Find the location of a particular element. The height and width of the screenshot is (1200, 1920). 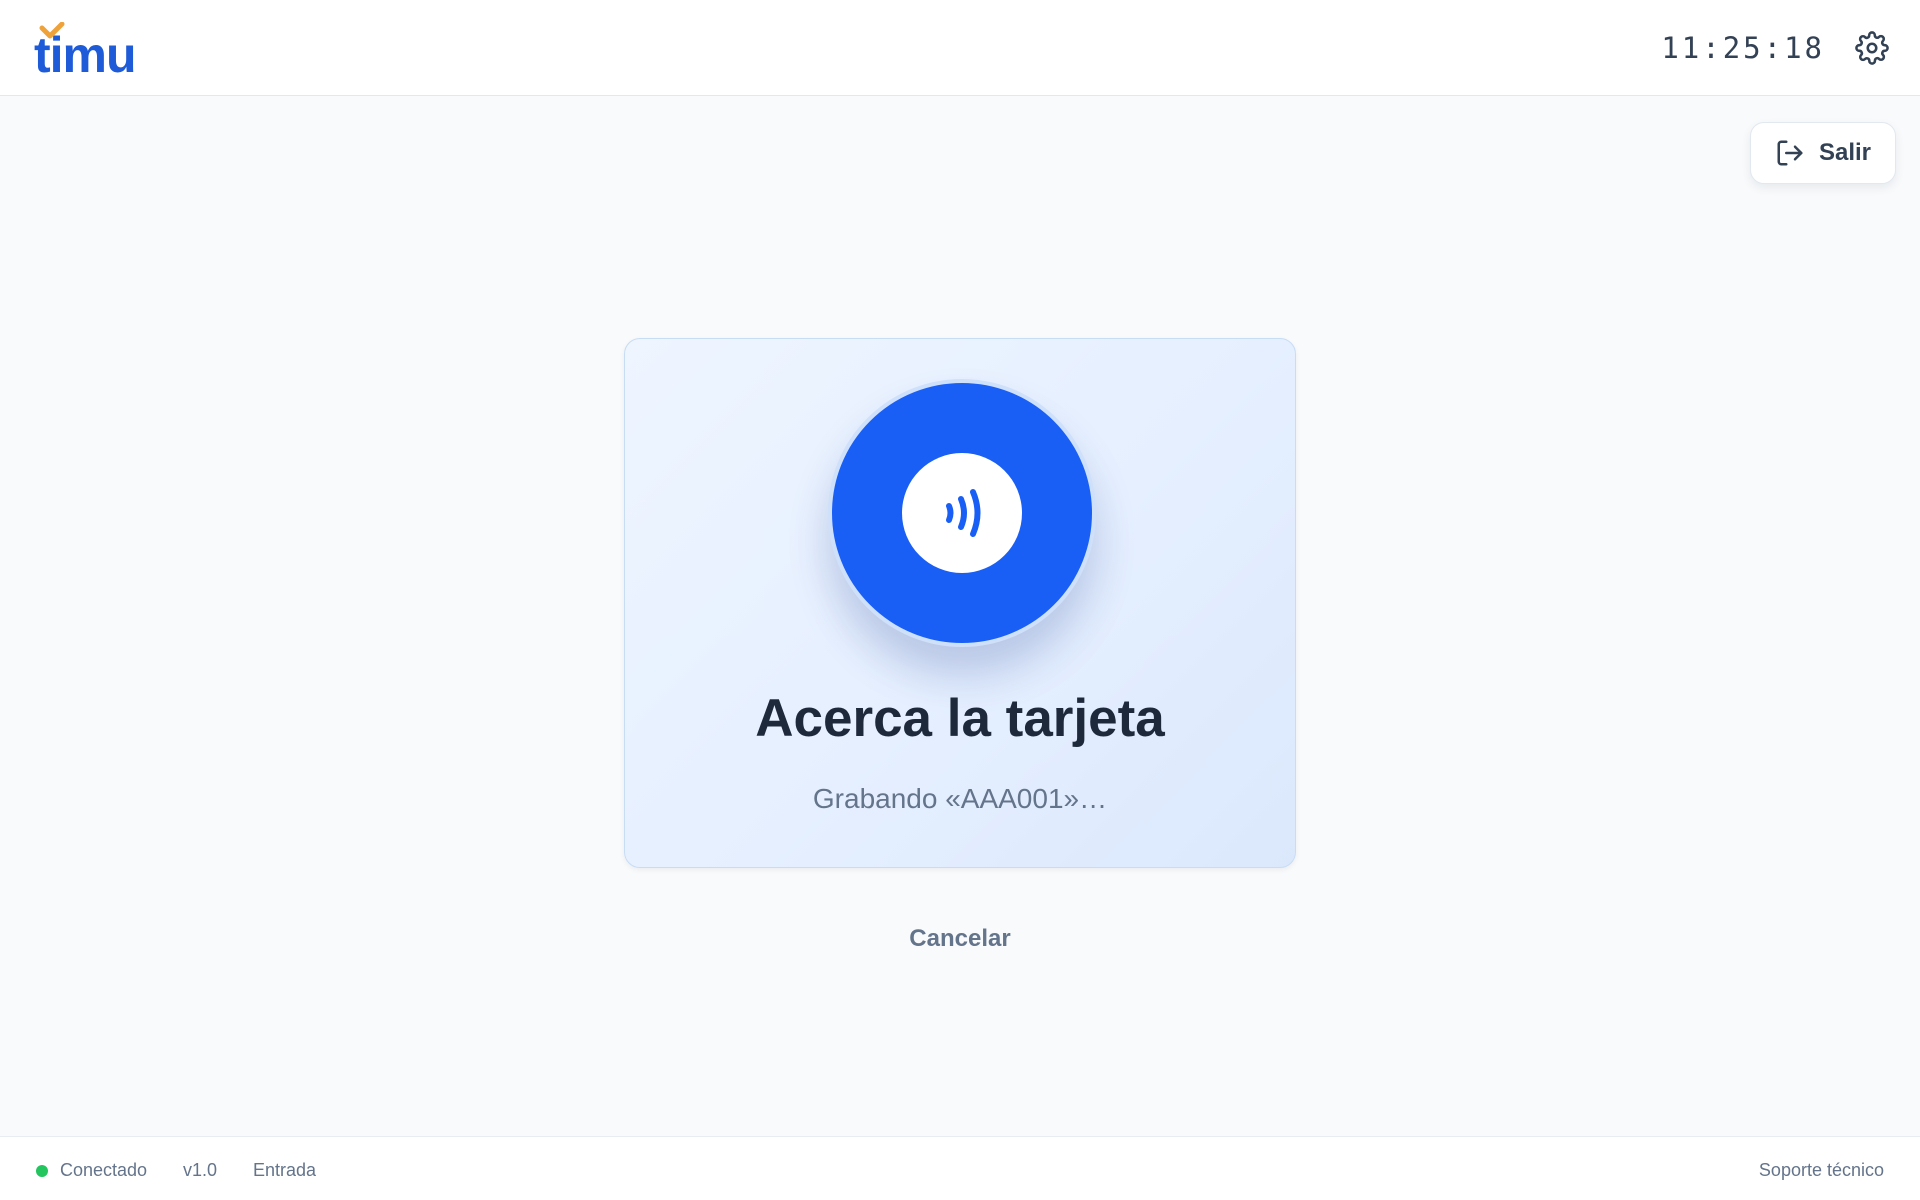

nfc-icon-badge is located at coordinates (962, 513).